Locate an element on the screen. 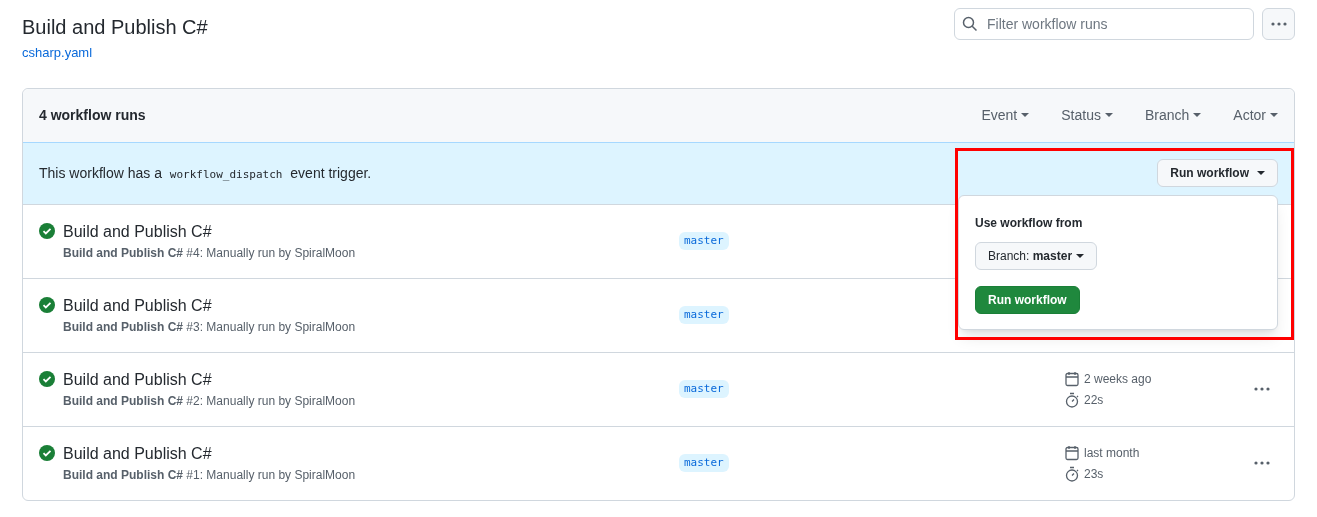 This screenshot has width=1317, height=517. run-subtitle: Build and Publish C# #3: Manually run by SpiralMoon is located at coordinates (209, 327).